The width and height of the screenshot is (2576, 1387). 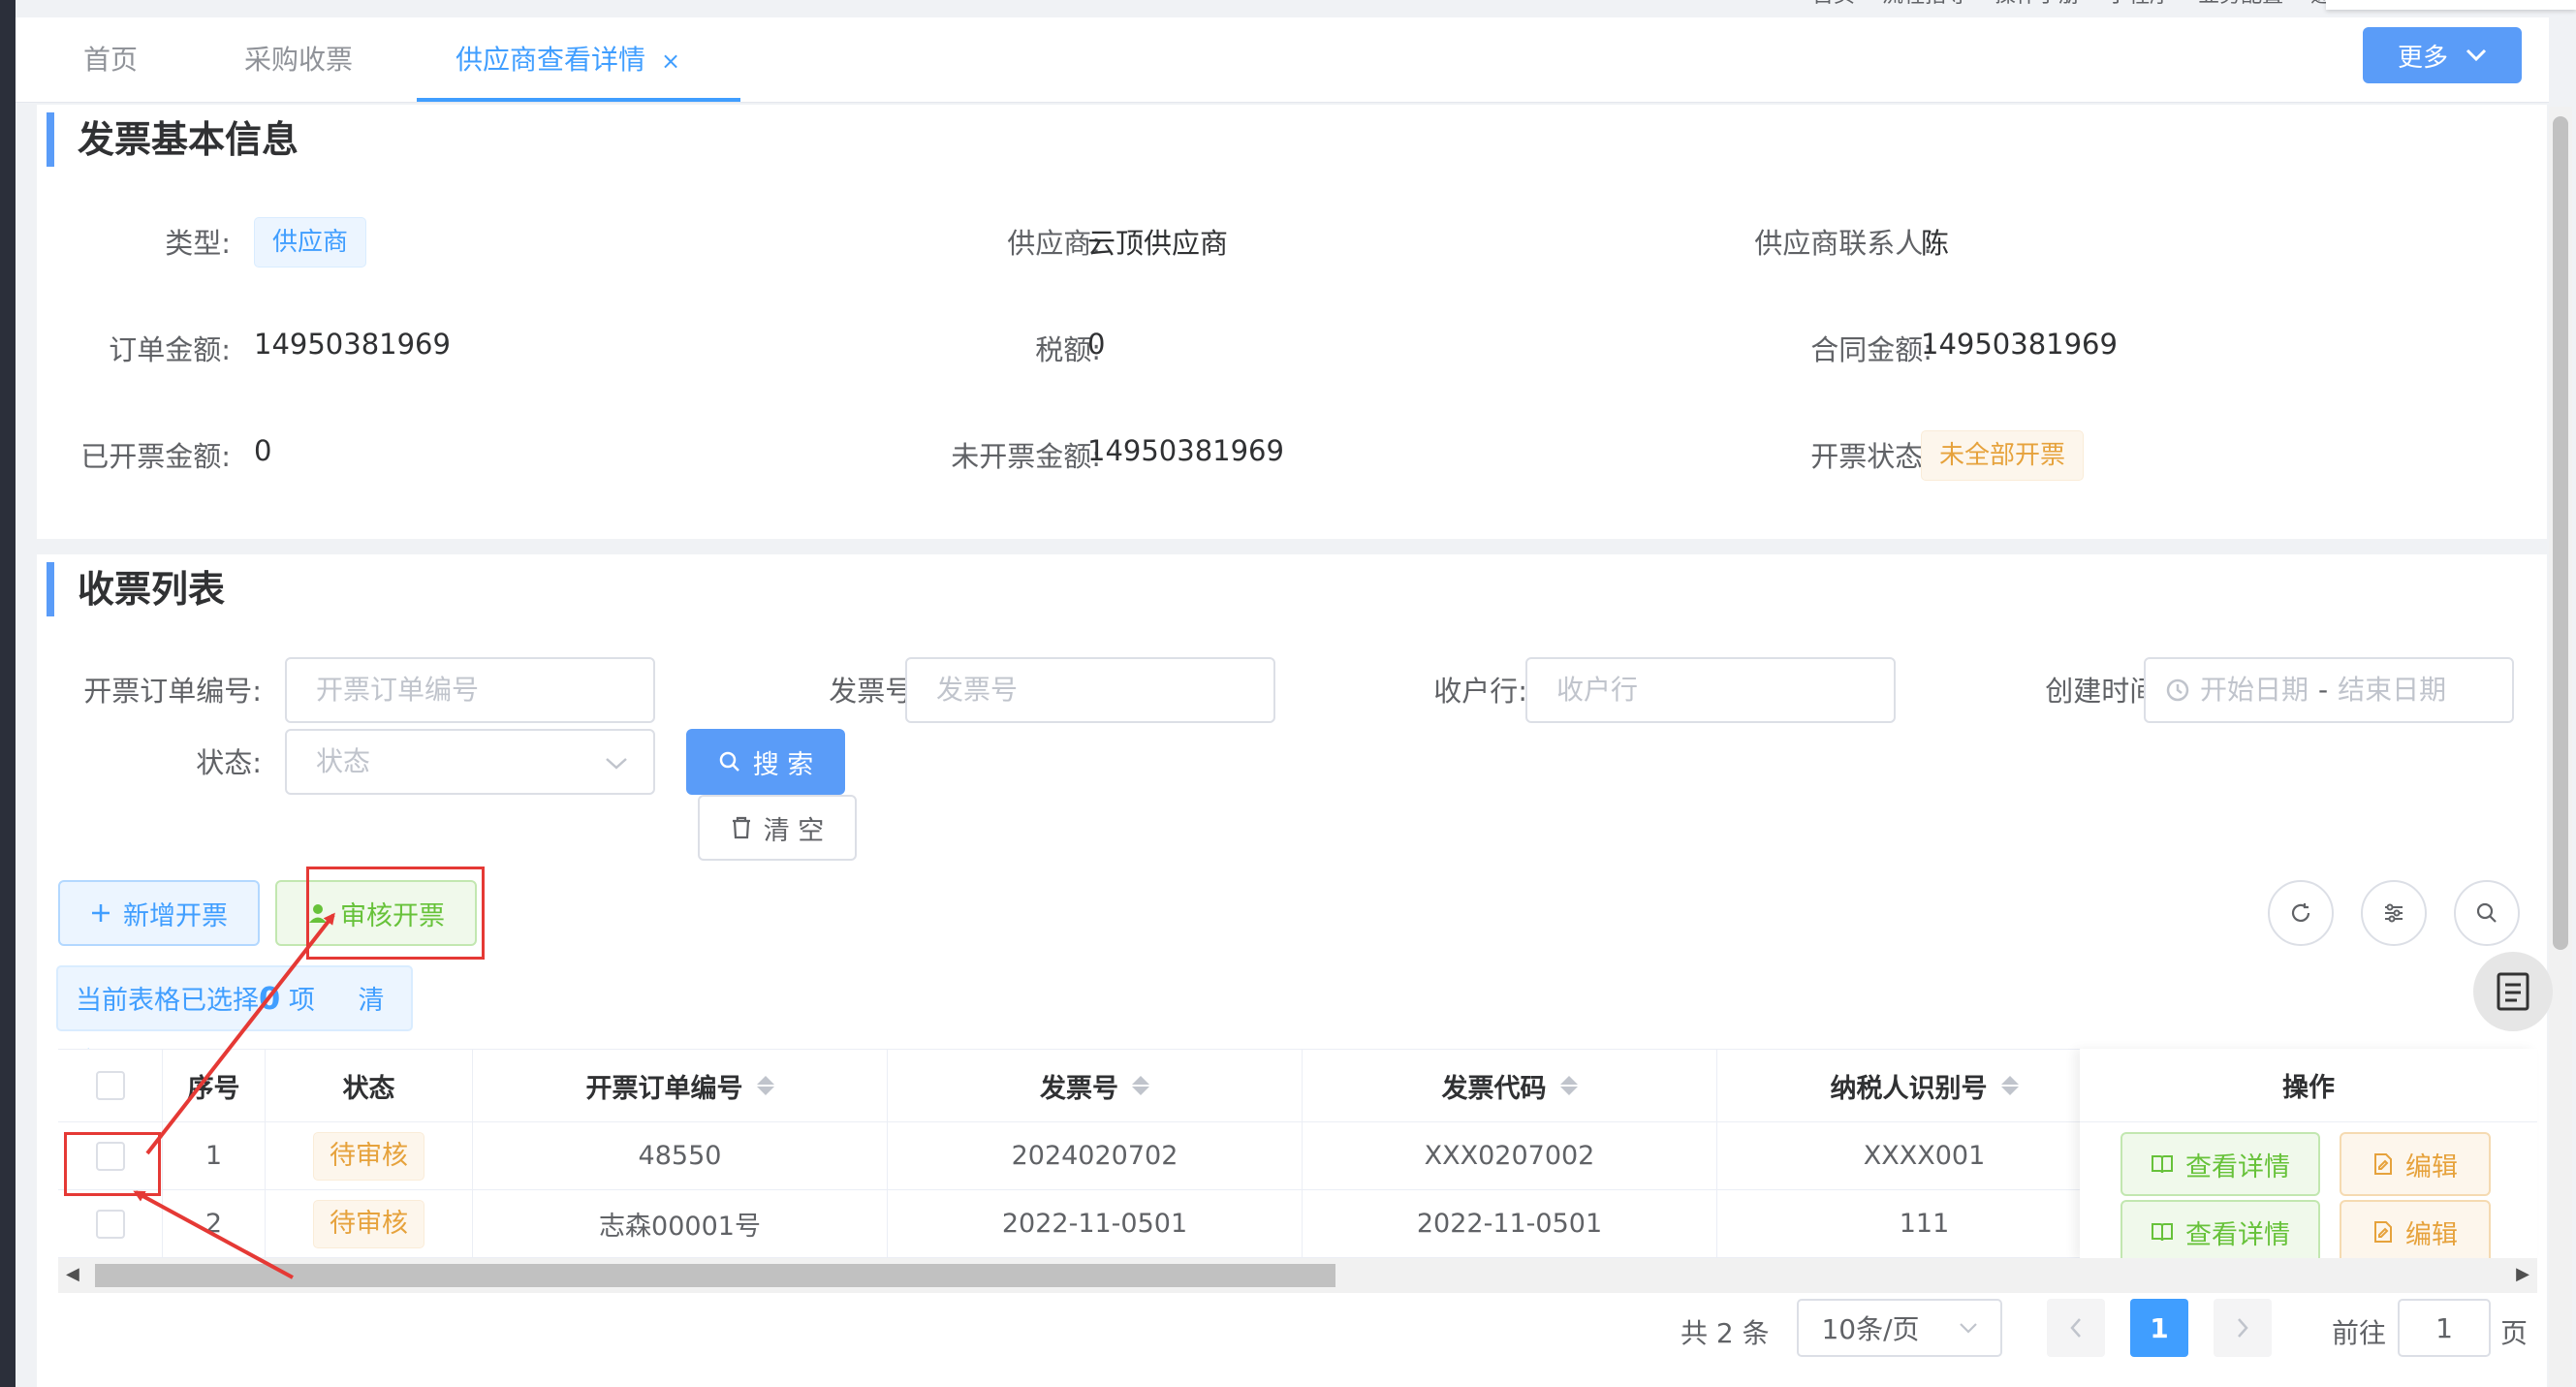 I want to click on row-index: 1, so click(x=214, y=1155).